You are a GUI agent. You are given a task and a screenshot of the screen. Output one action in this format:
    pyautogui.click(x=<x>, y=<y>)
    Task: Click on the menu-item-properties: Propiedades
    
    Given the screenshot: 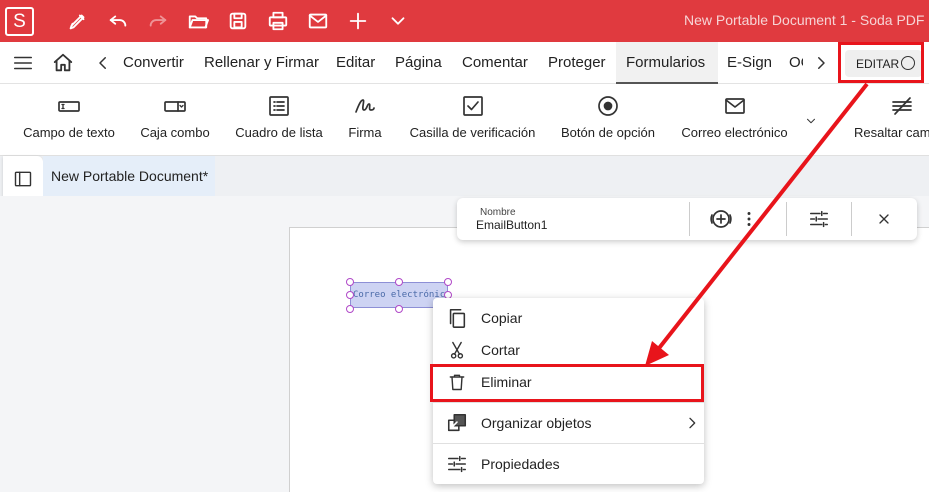 What is the action you would take?
    pyautogui.click(x=568, y=464)
    